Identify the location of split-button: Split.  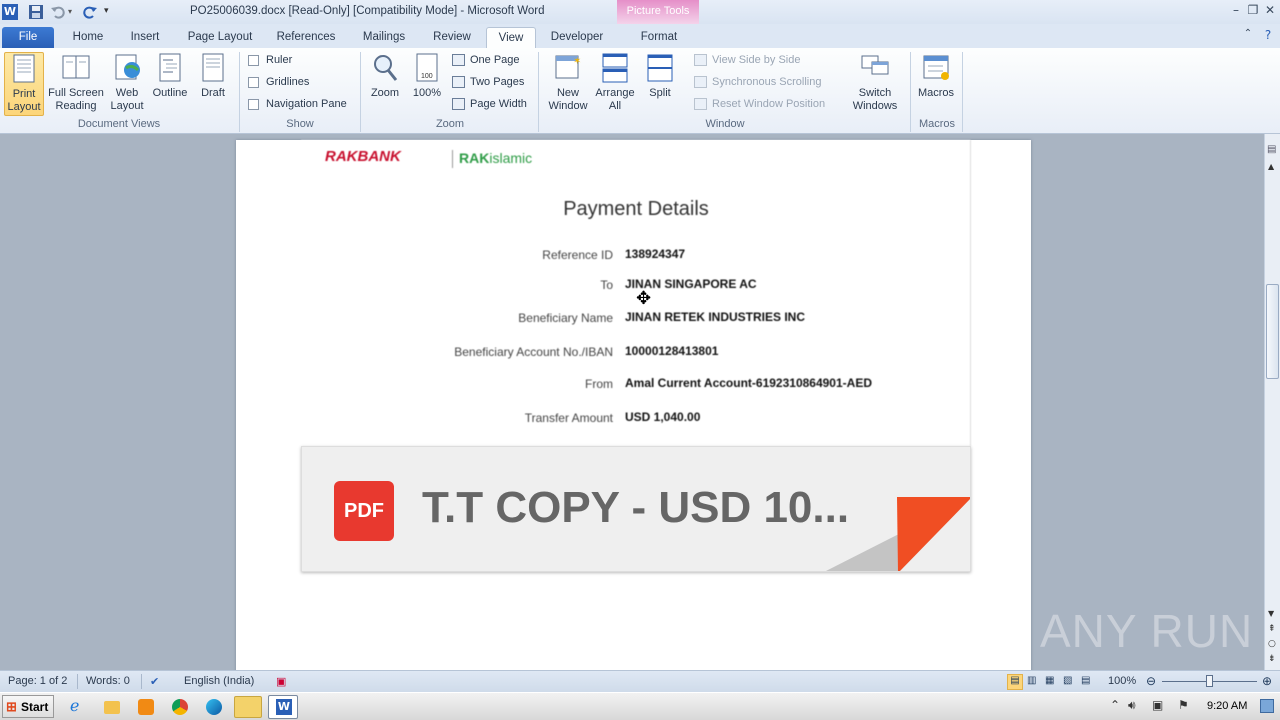
(660, 76).